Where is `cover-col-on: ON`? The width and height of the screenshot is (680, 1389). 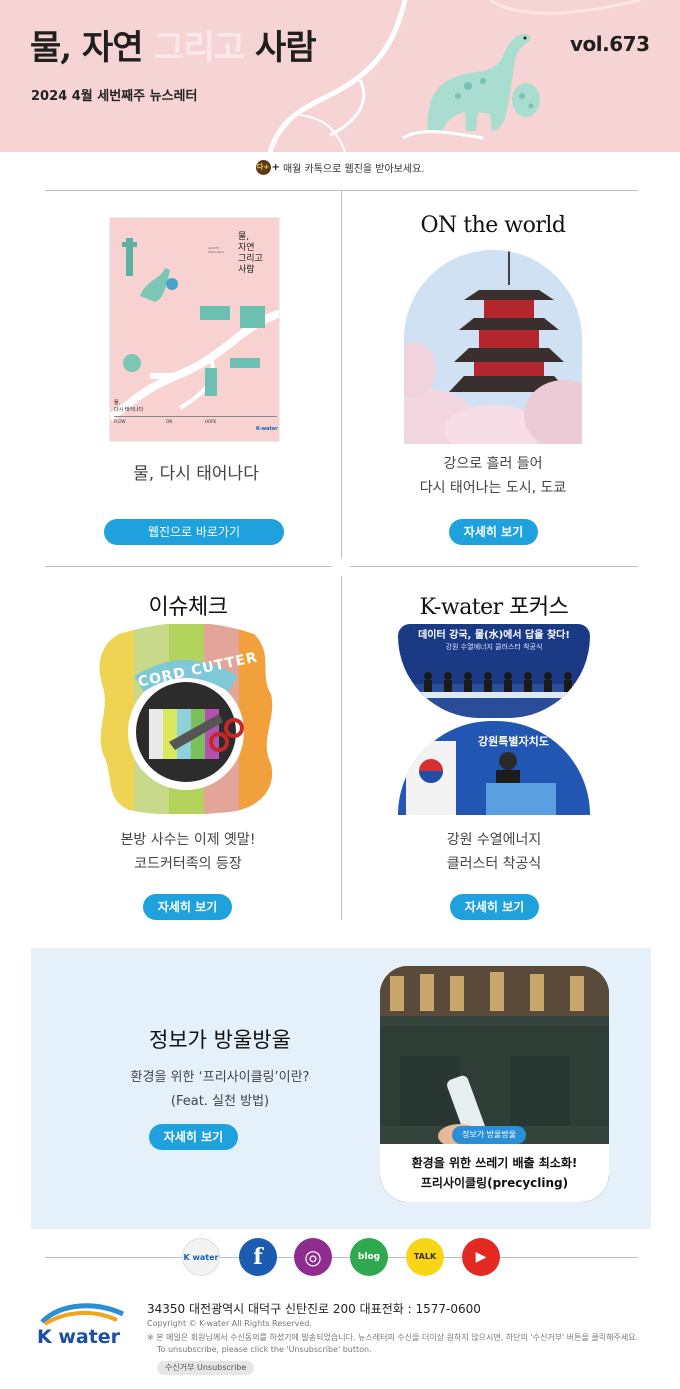
cover-col-on: ON is located at coordinates (169, 421).